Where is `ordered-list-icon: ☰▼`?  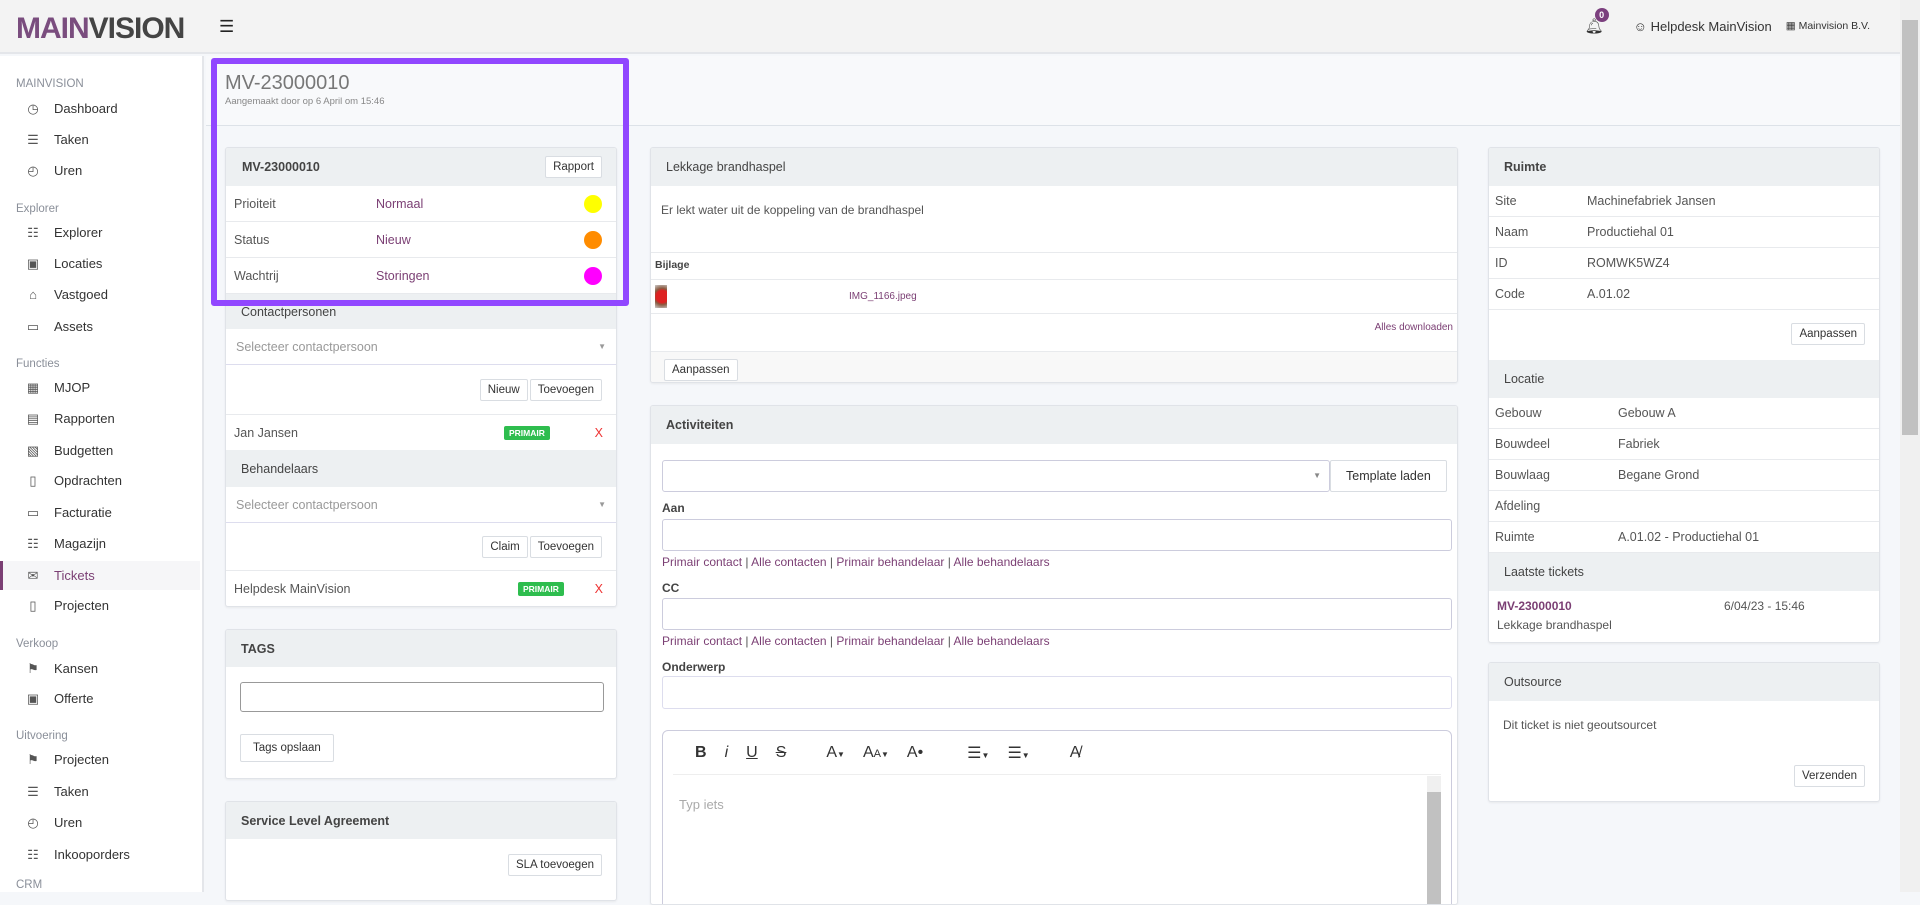
ordered-list-icon: ☰▼ is located at coordinates (978, 753).